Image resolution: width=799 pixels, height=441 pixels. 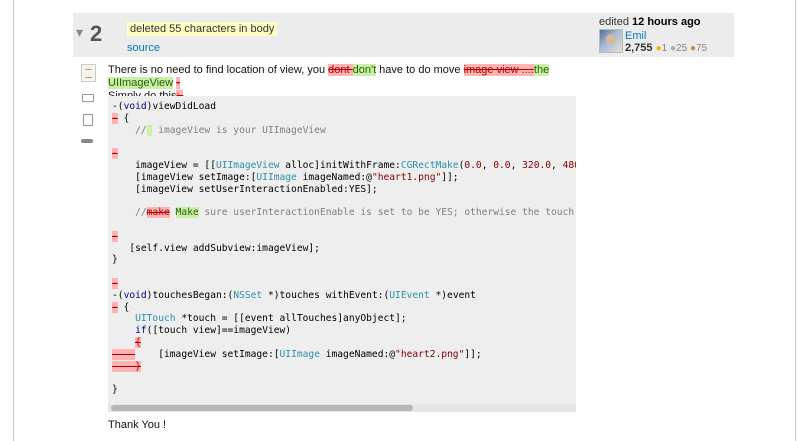 I want to click on edited-time: 12 hours ago, so click(x=666, y=22).